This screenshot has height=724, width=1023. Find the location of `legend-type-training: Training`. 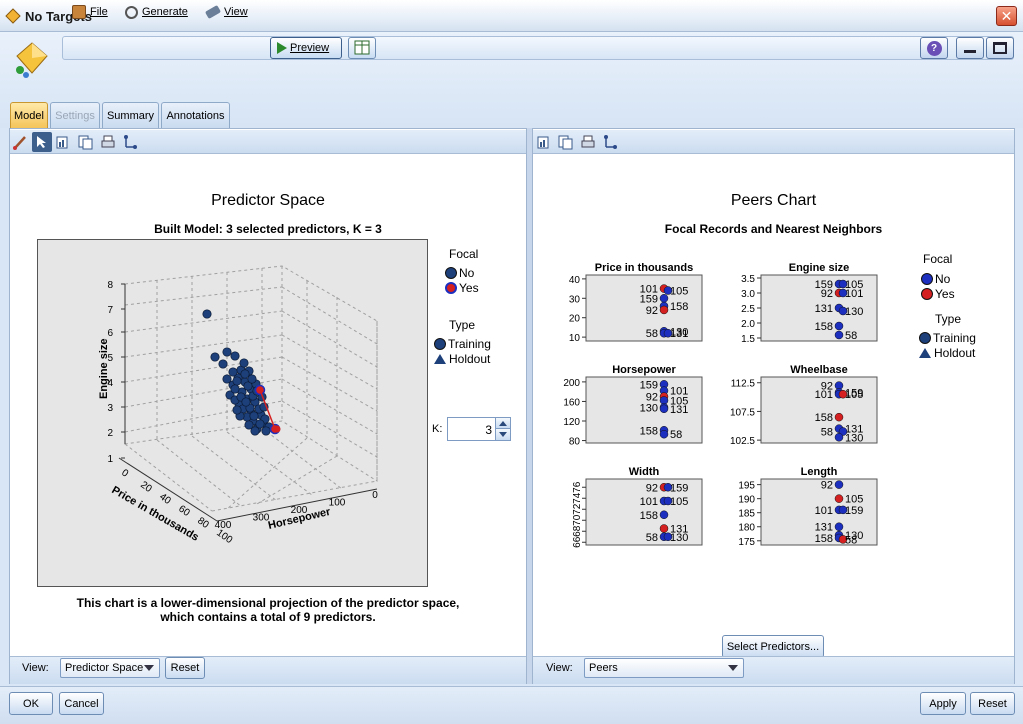

legend-type-training: Training is located at coordinates (462, 344).